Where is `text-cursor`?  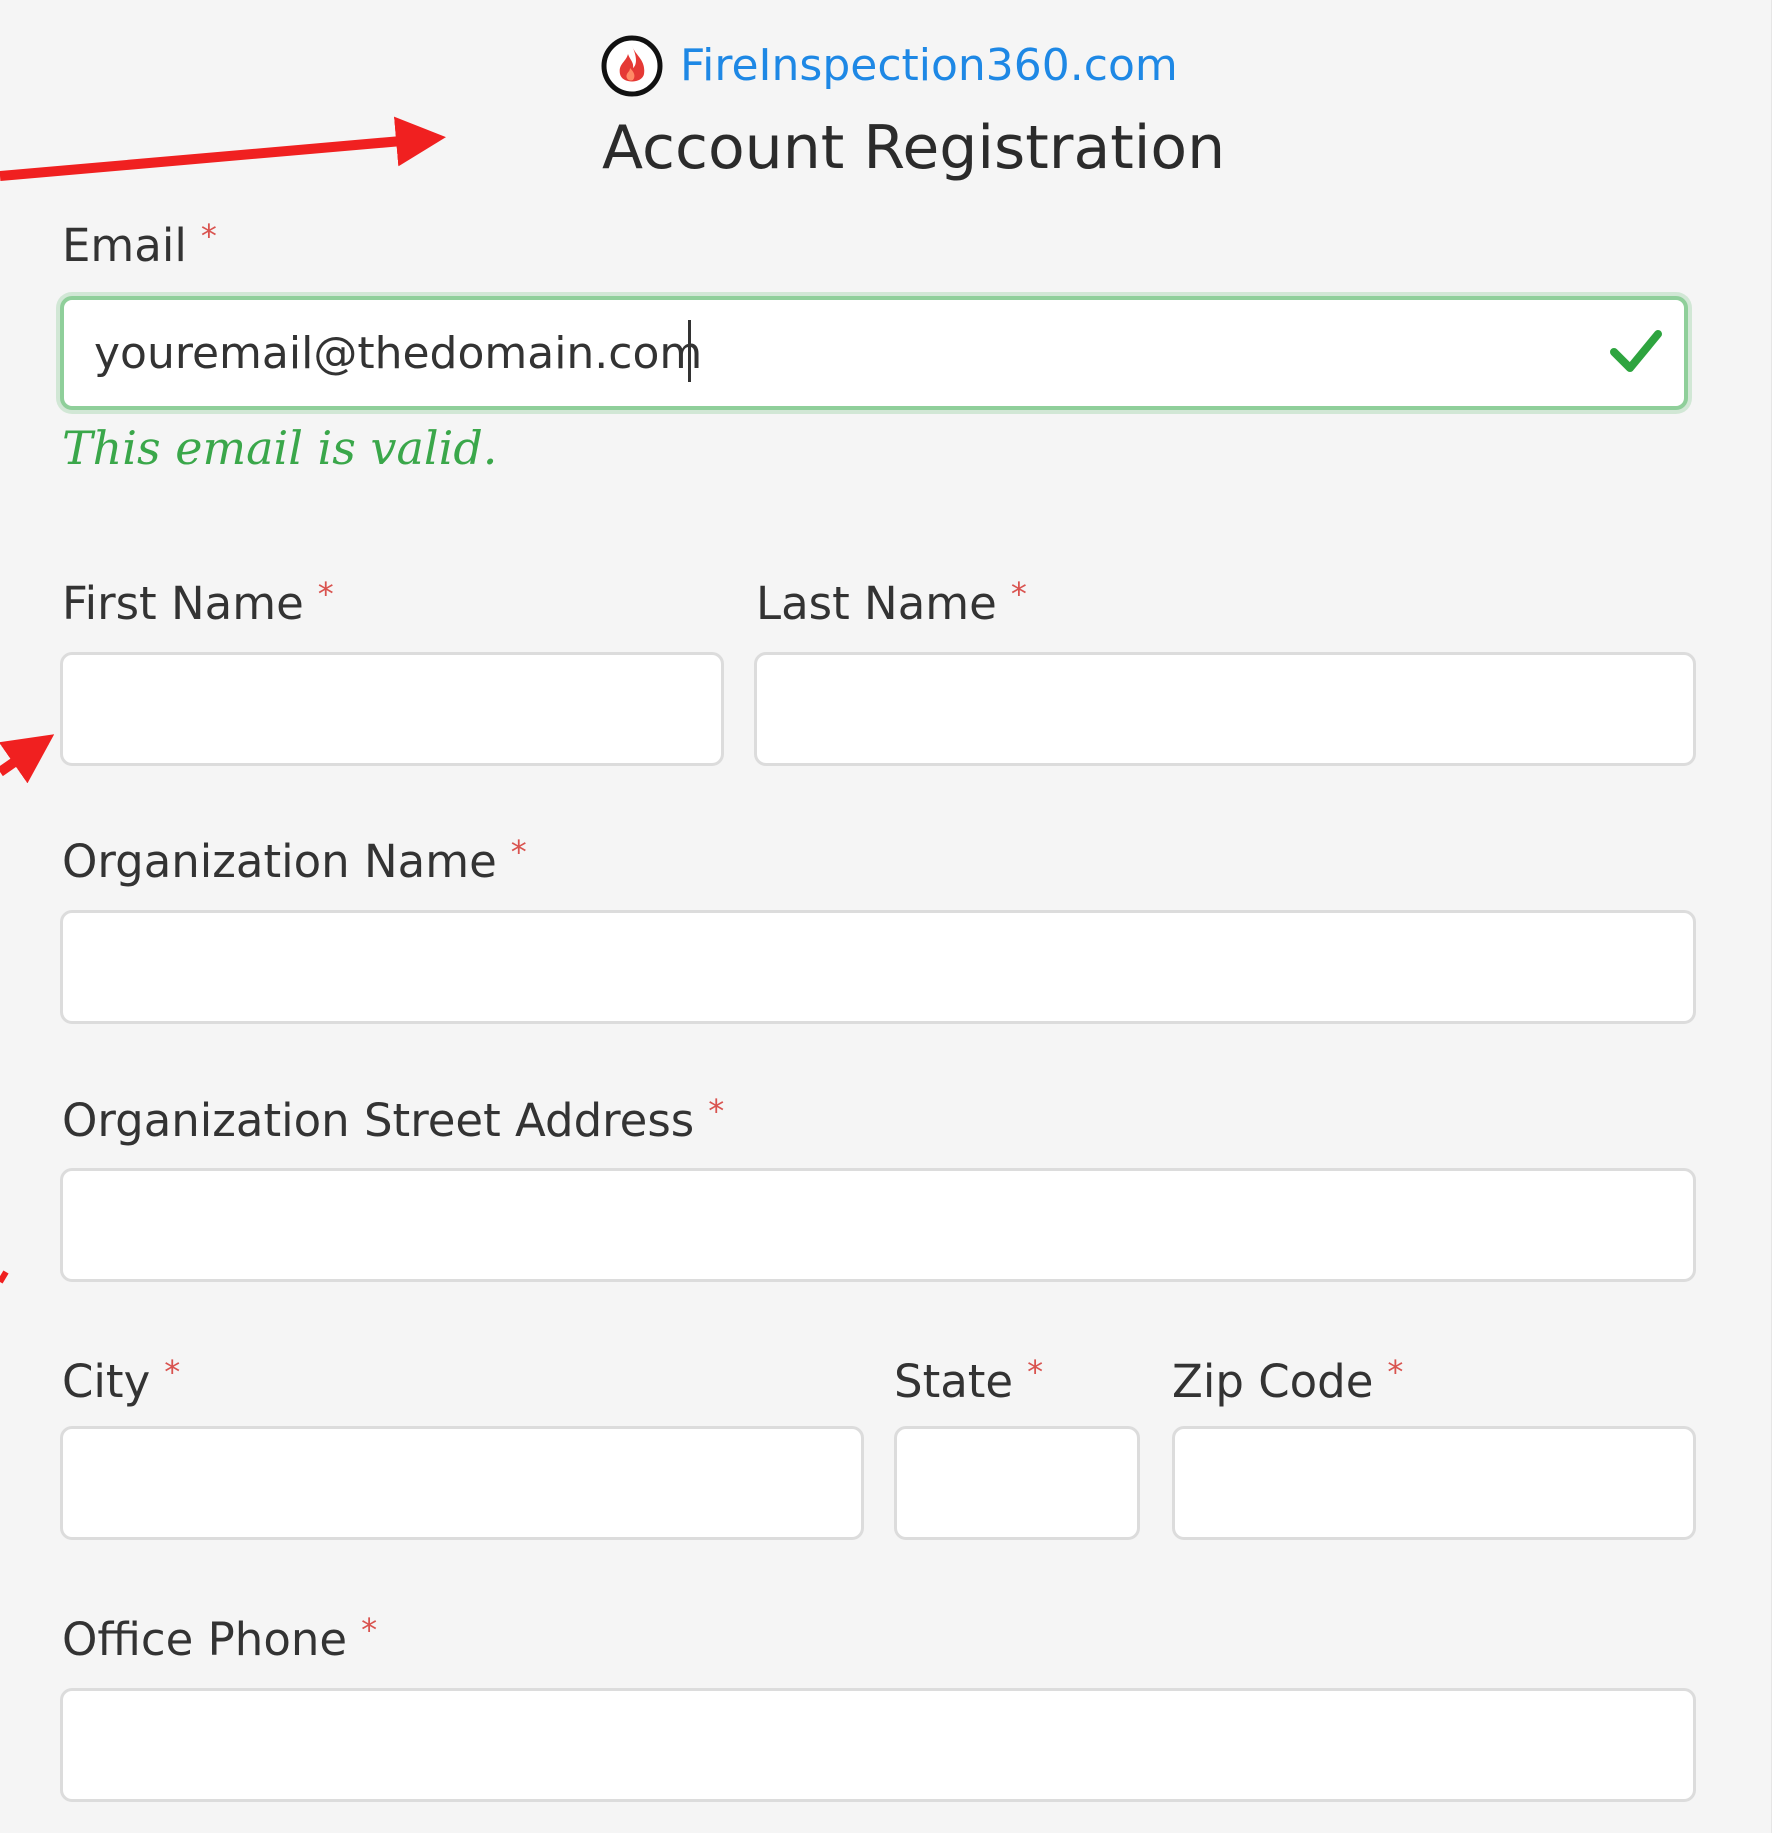
text-cursor is located at coordinates (689, 351).